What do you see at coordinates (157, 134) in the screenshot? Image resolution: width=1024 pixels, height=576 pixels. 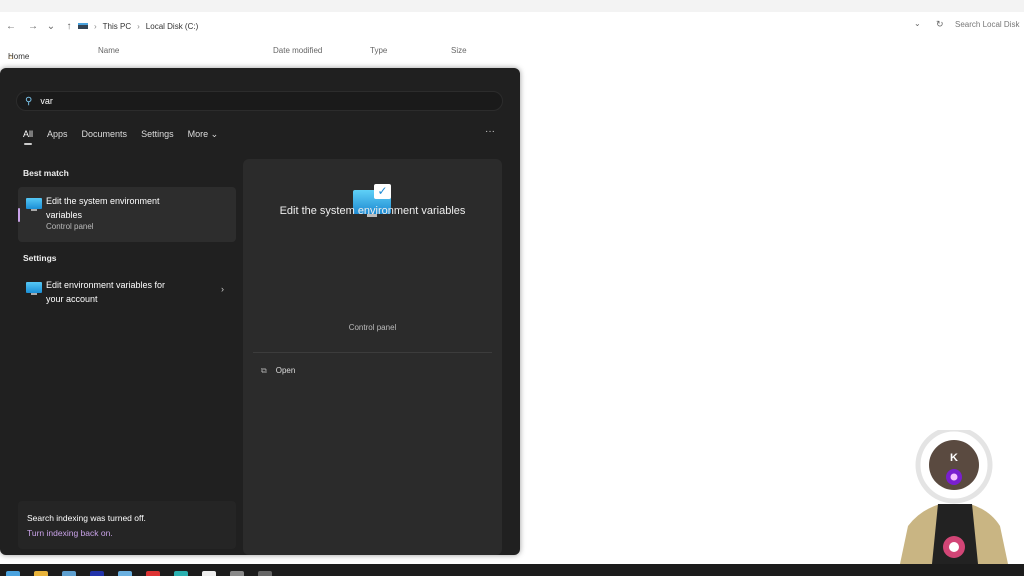 I see `tab-settings: Settings` at bounding box center [157, 134].